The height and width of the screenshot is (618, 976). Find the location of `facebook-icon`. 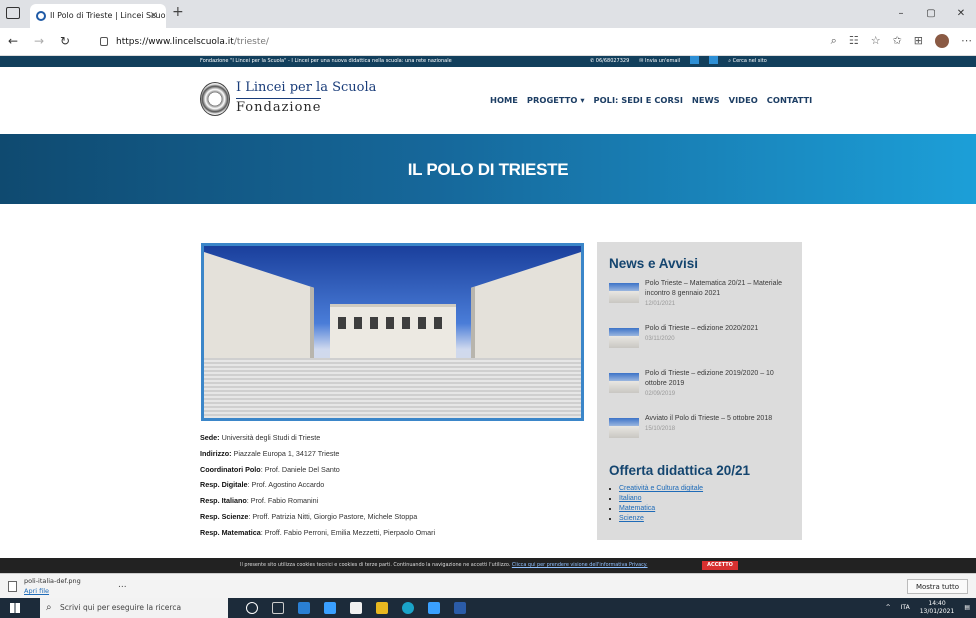

facebook-icon is located at coordinates (714, 60).